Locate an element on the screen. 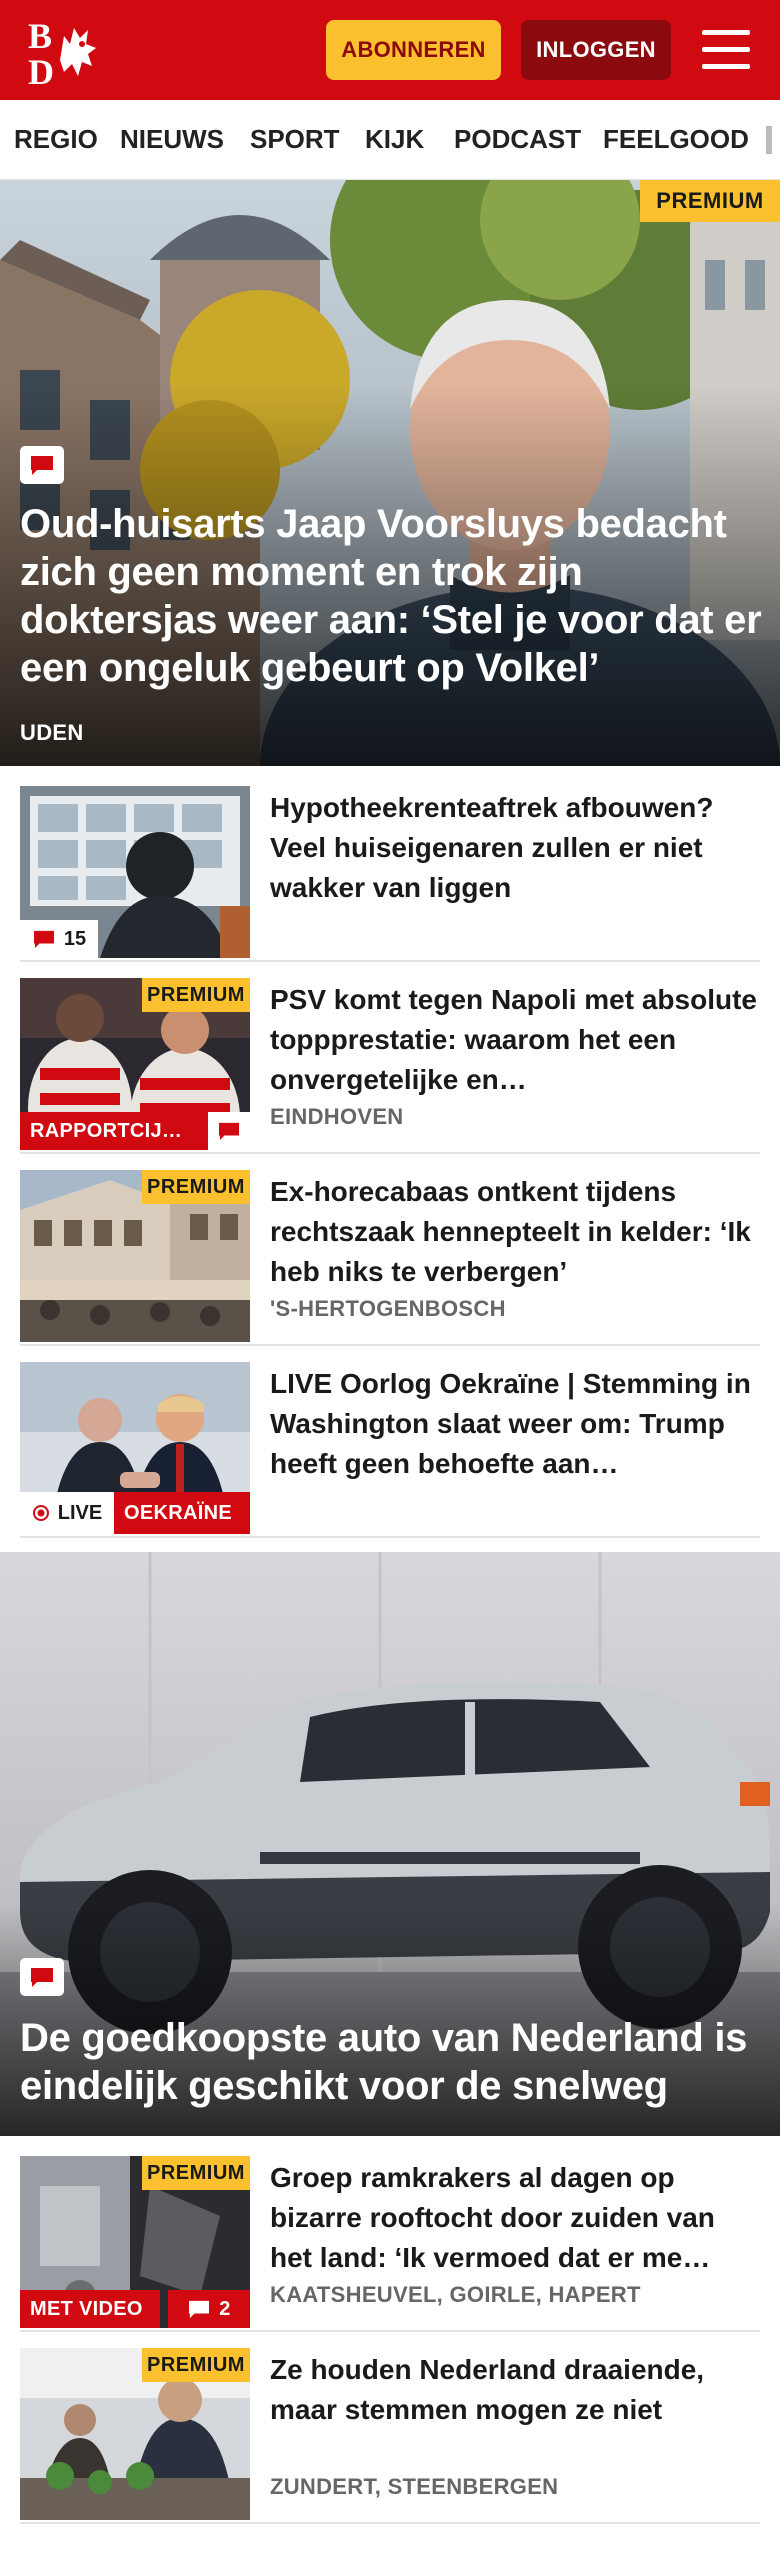 Image resolution: width=780 pixels, height=2560 pixels. nav-item-feelgood: FEELGOOD is located at coordinates (676, 139).